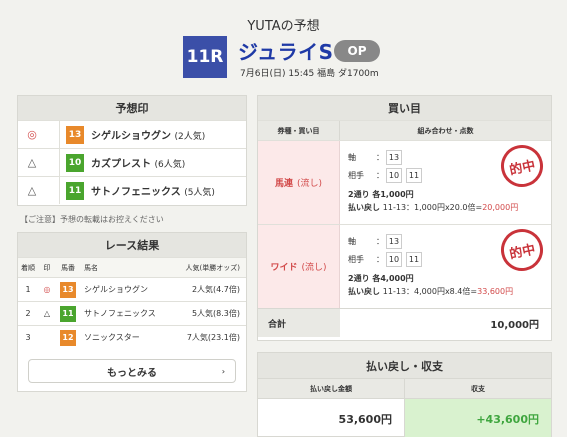 This screenshot has width=567, height=437. Describe the element at coordinates (132, 267) in the screenshot. I see `results-table-header: 着順 印 馬番 馬名 人気(単勝オッズ)` at that location.